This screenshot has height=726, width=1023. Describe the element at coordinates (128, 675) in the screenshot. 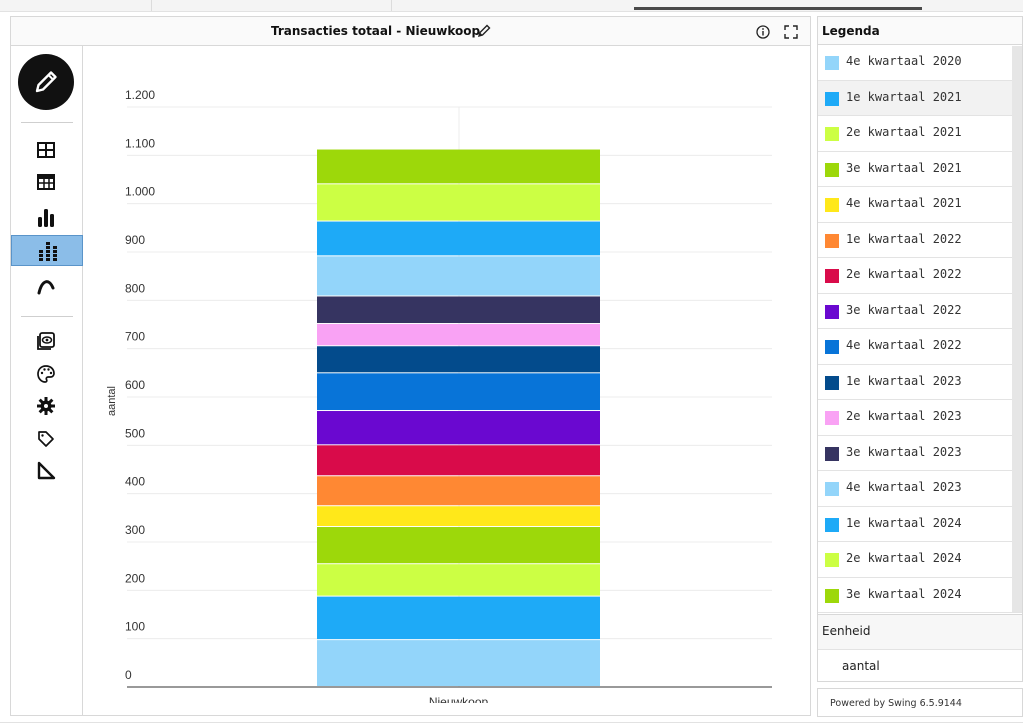

I see `y-tick-label: 0` at that location.